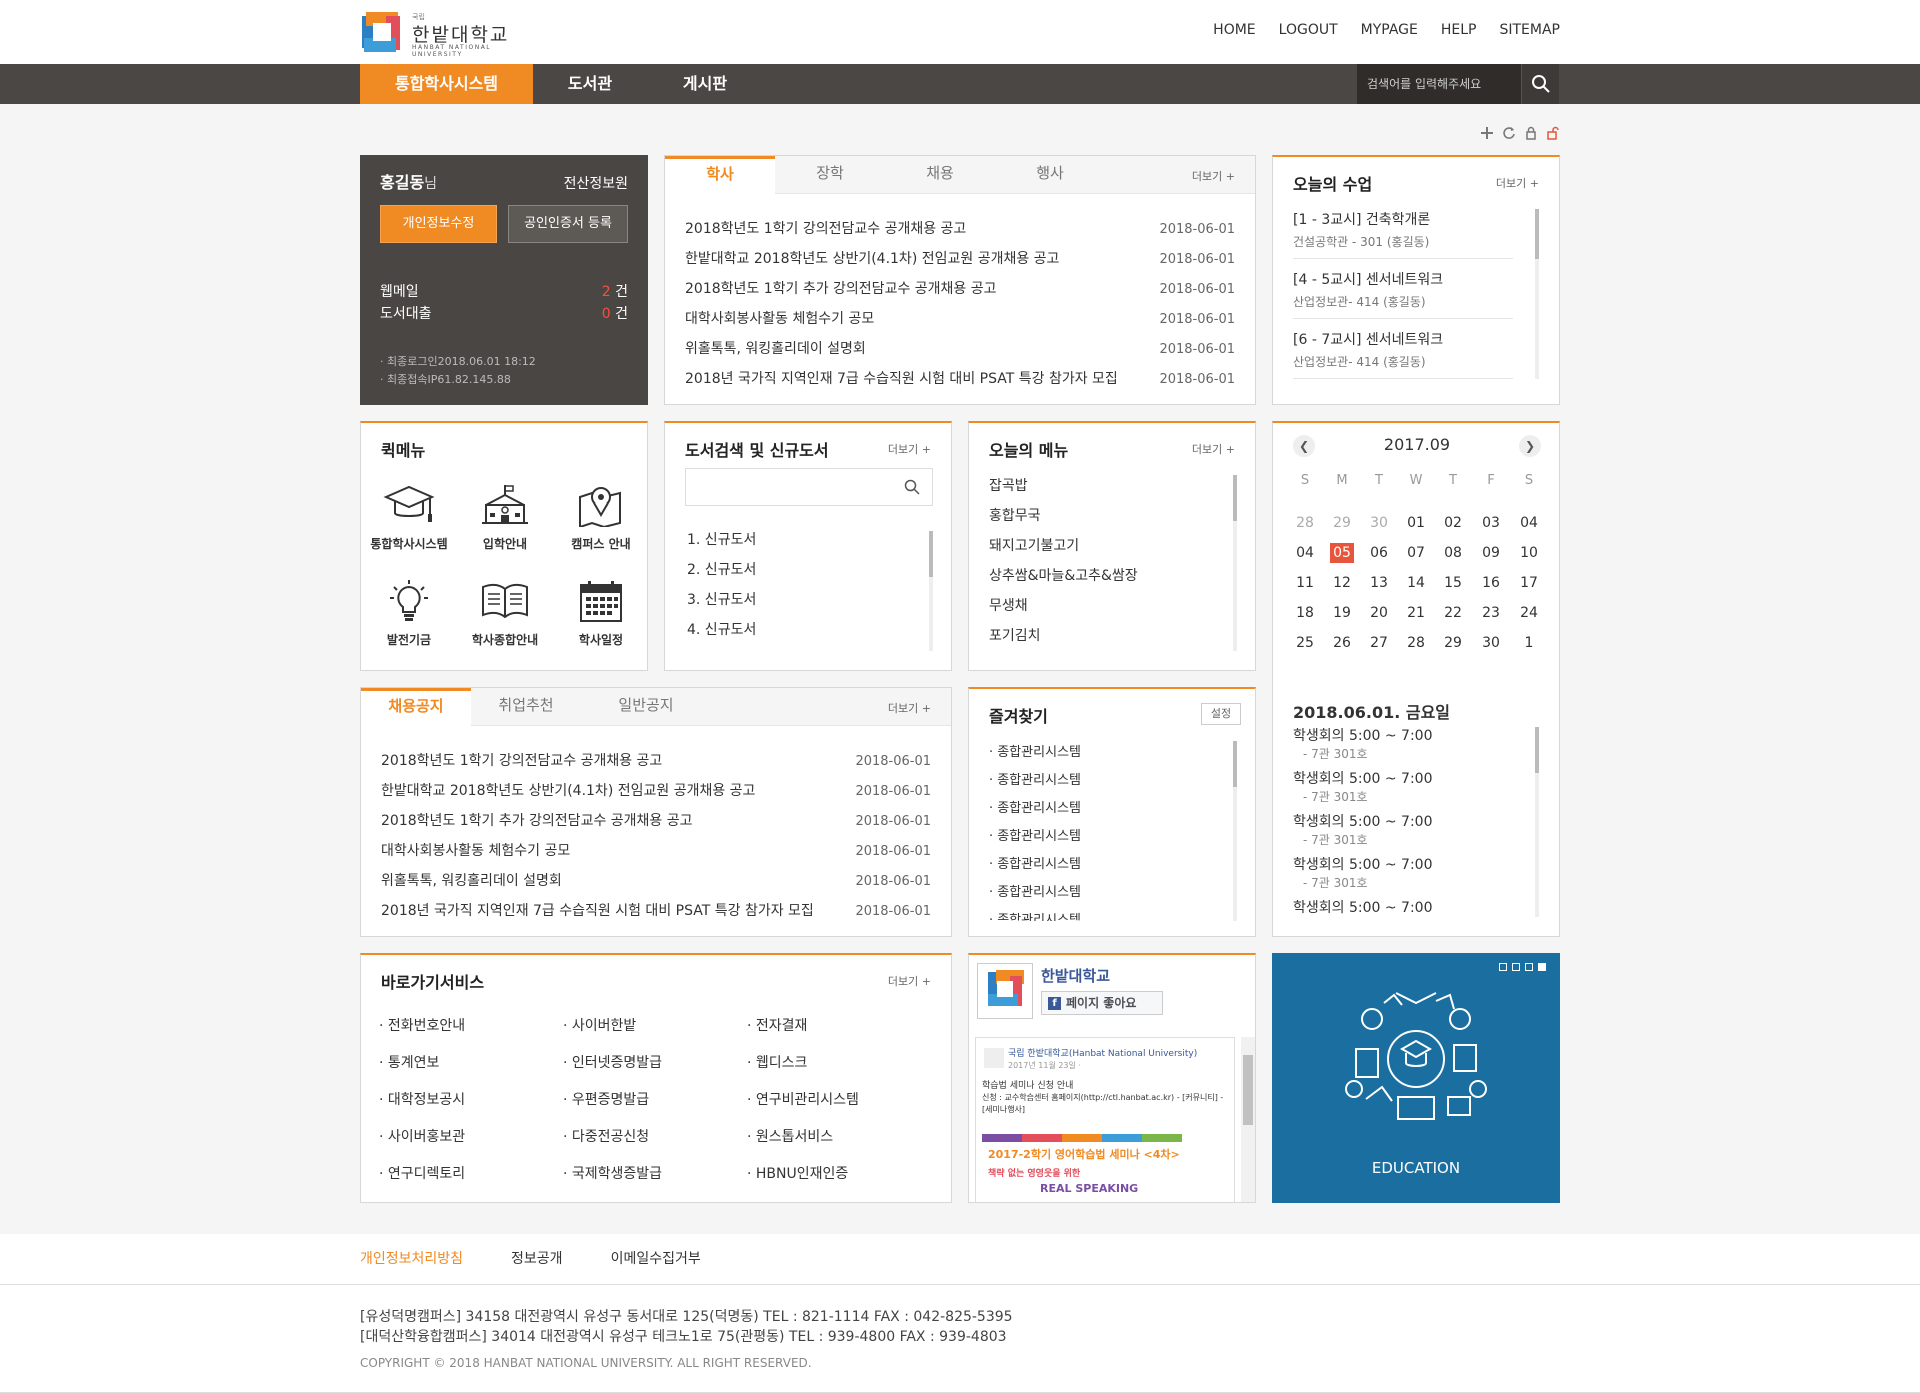 Image resolution: width=1920 pixels, height=1393 pixels. I want to click on calendar-day: 19, so click(1342, 613).